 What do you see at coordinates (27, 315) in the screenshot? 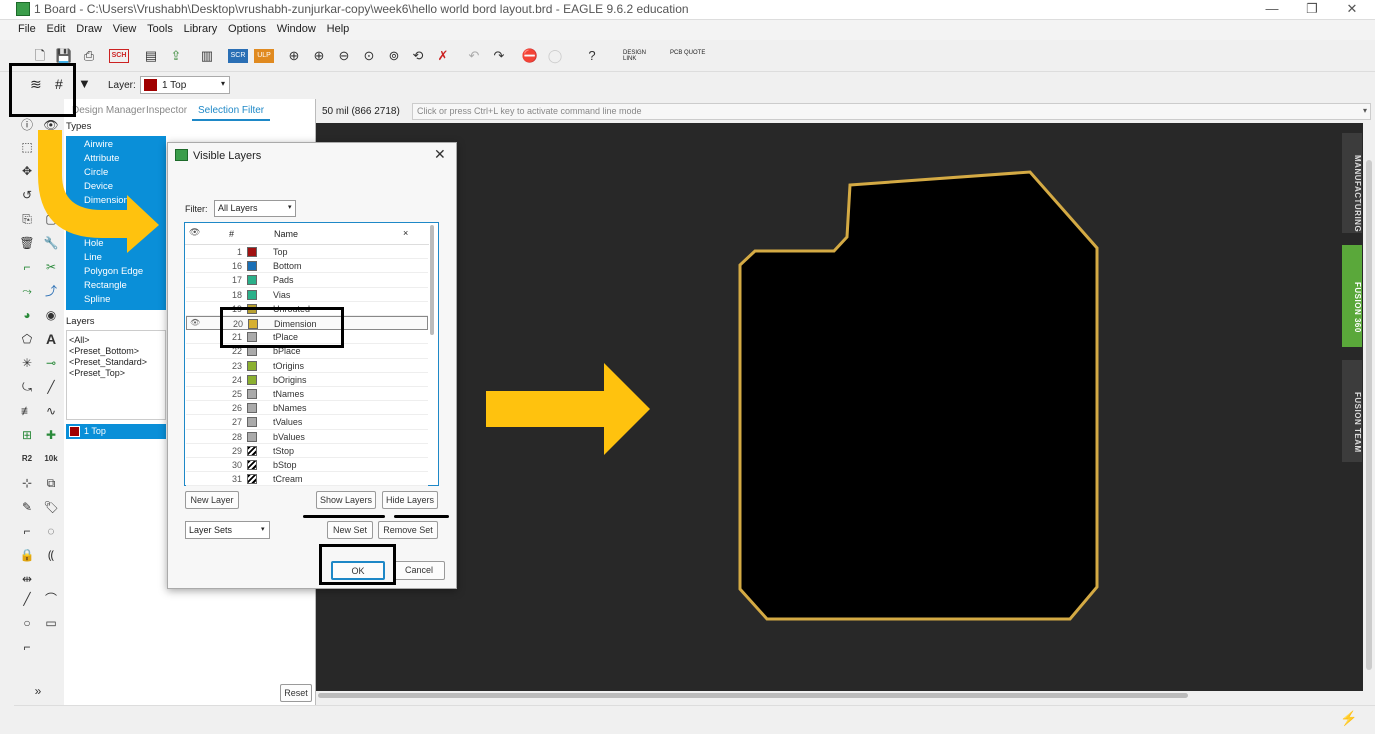
I see `via-icon: ◕` at bounding box center [27, 315].